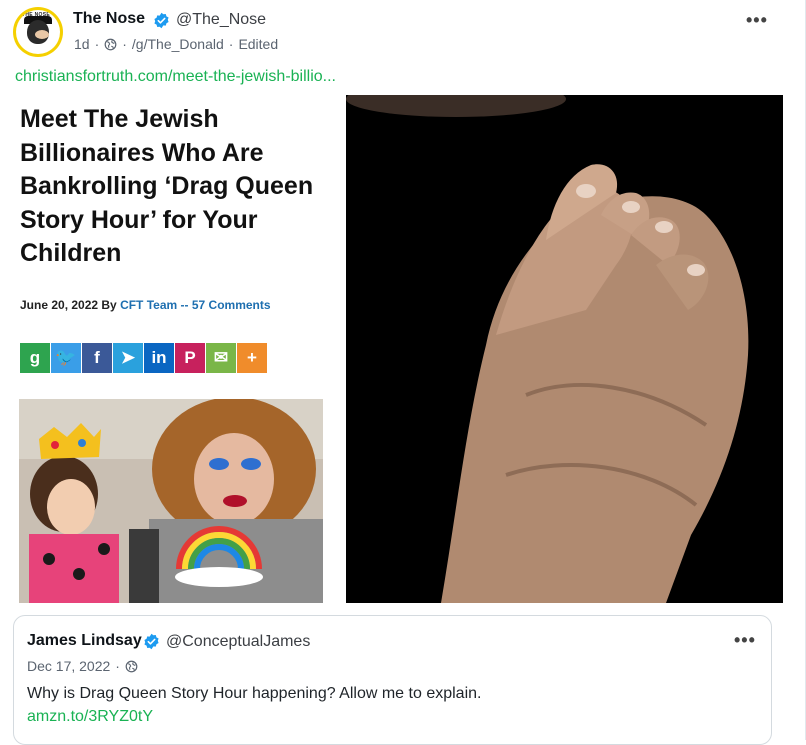  I want to click on telegram-icon: ➤, so click(128, 358).